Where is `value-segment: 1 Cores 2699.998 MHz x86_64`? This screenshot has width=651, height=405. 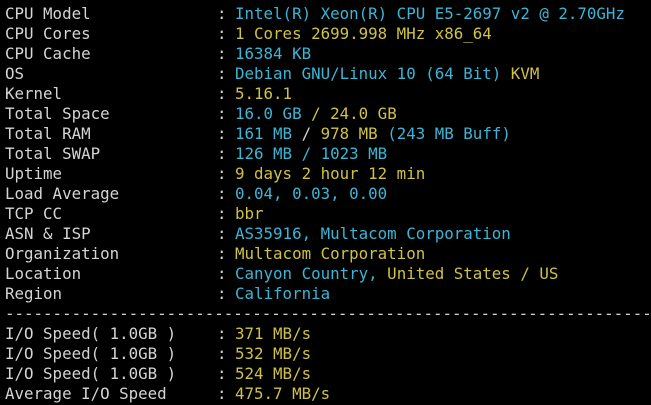
value-segment: 1 Cores 2699.998 MHz x86_64 is located at coordinates (363, 33).